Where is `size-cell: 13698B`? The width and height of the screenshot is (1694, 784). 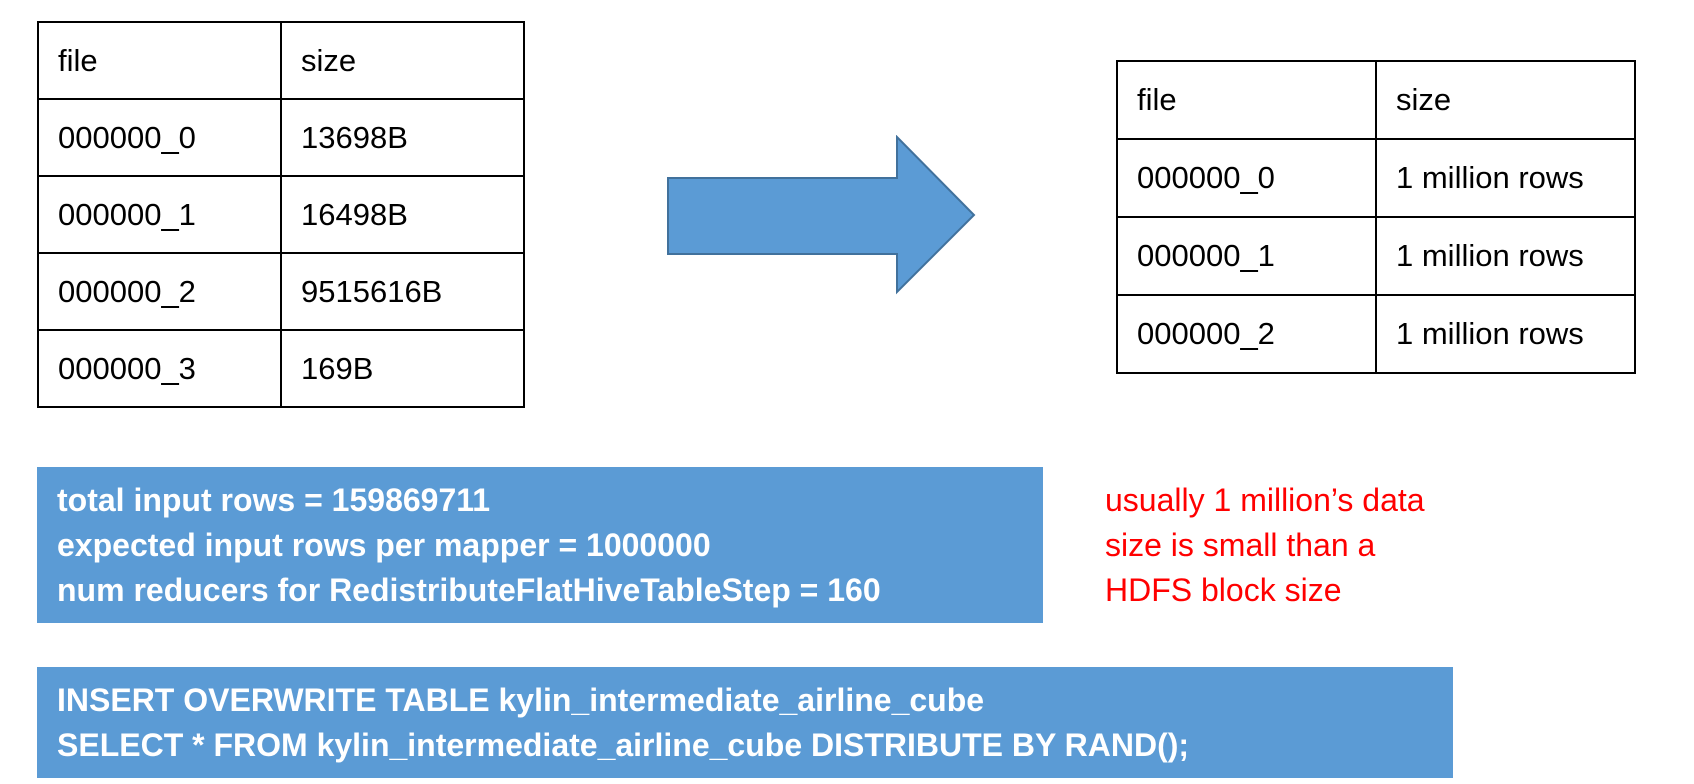 size-cell: 13698B is located at coordinates (402, 137).